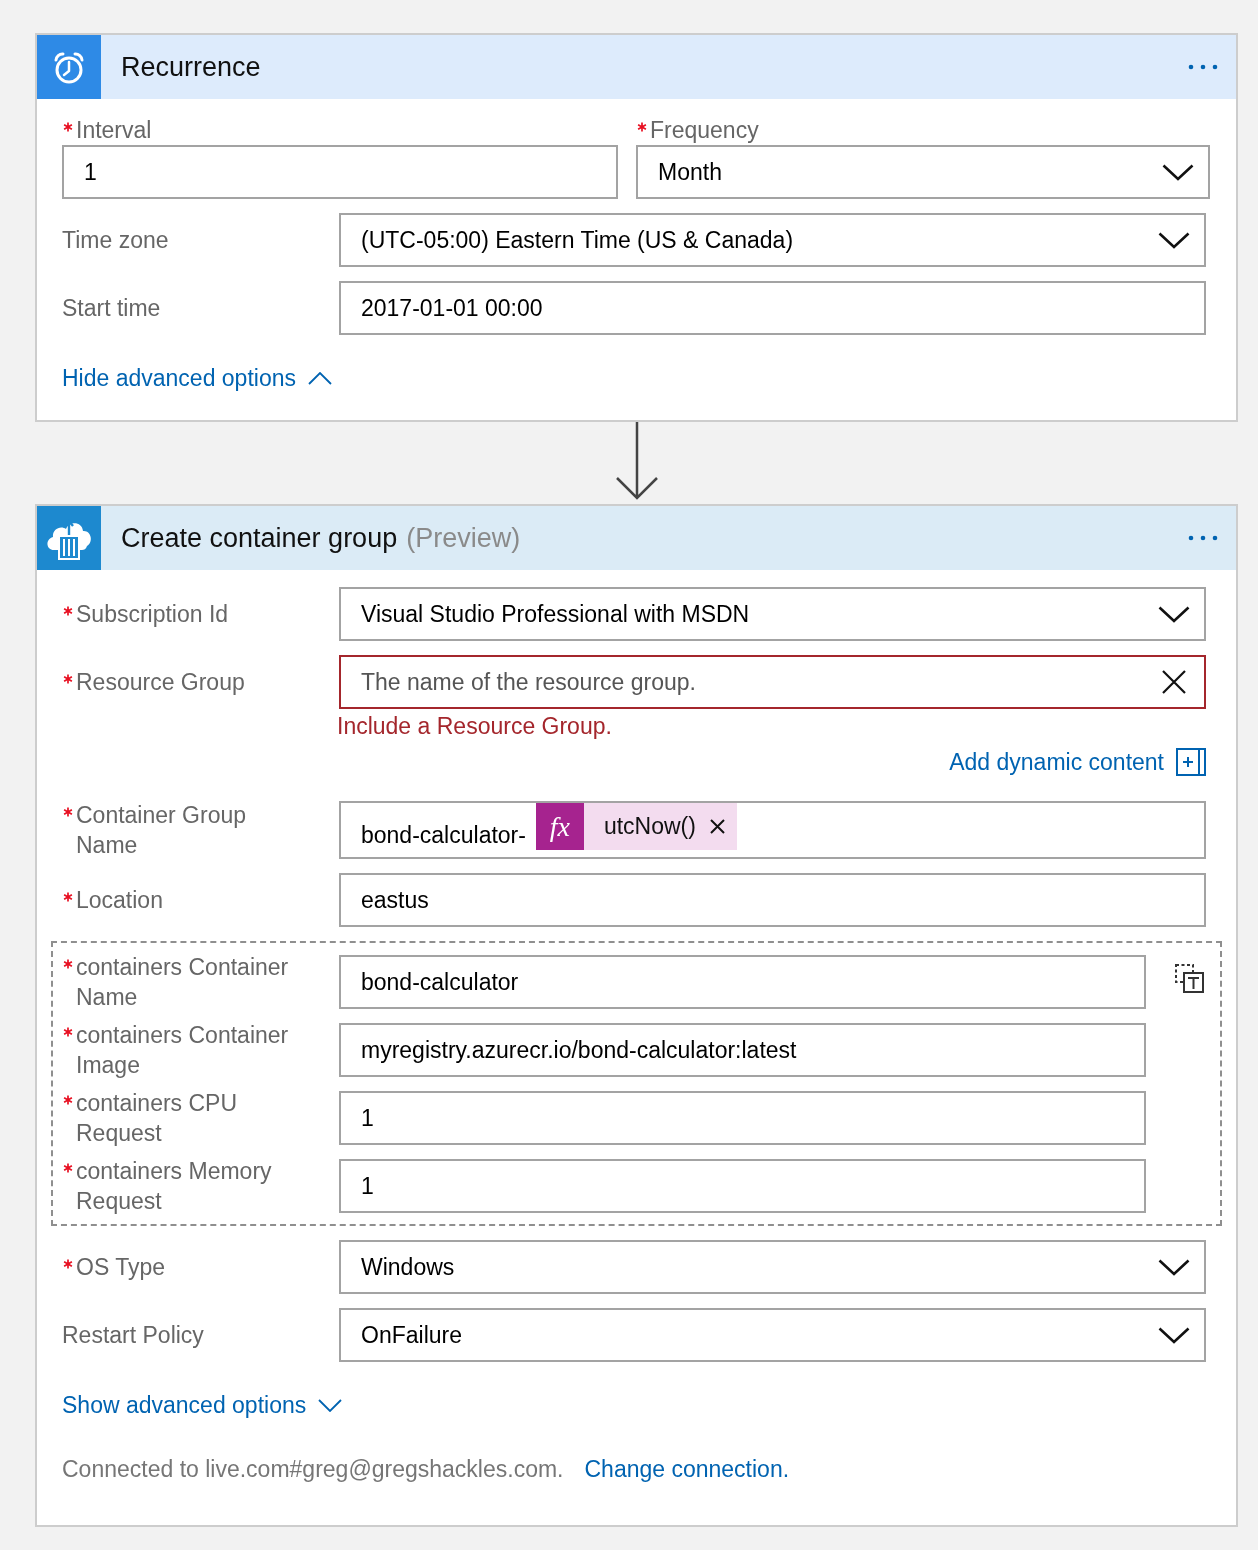  What do you see at coordinates (114, 130) in the screenshot?
I see `field-label: Interval` at bounding box center [114, 130].